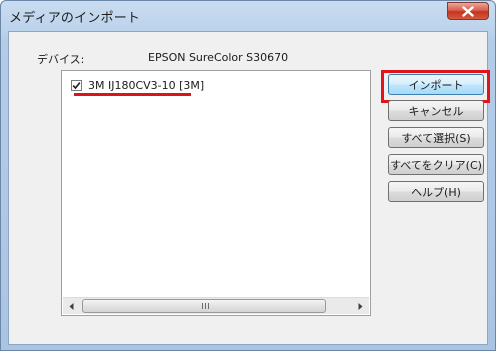 The height and width of the screenshot is (351, 496). I want to click on chevron-right-icon, so click(360, 306).